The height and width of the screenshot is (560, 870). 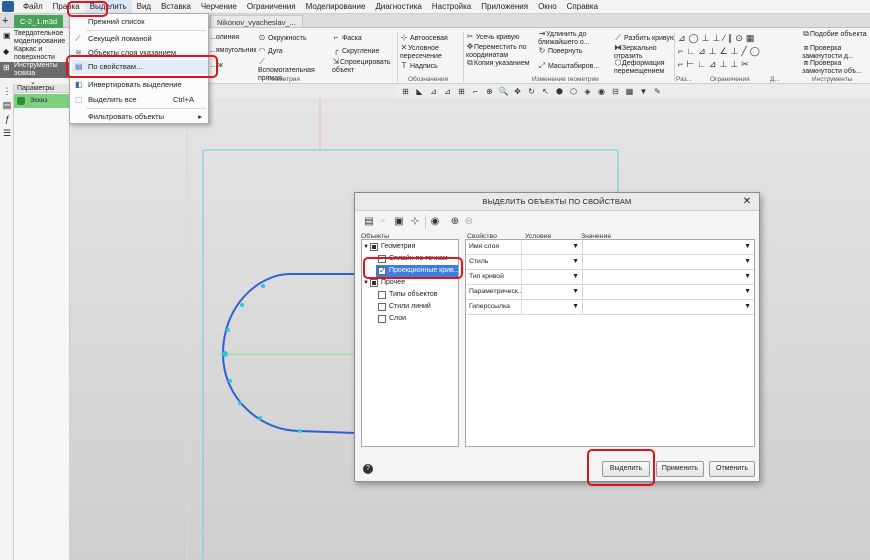 What do you see at coordinates (270, 51) in the screenshot?
I see `tool-arc: ◠ Дуга` at bounding box center [270, 51].